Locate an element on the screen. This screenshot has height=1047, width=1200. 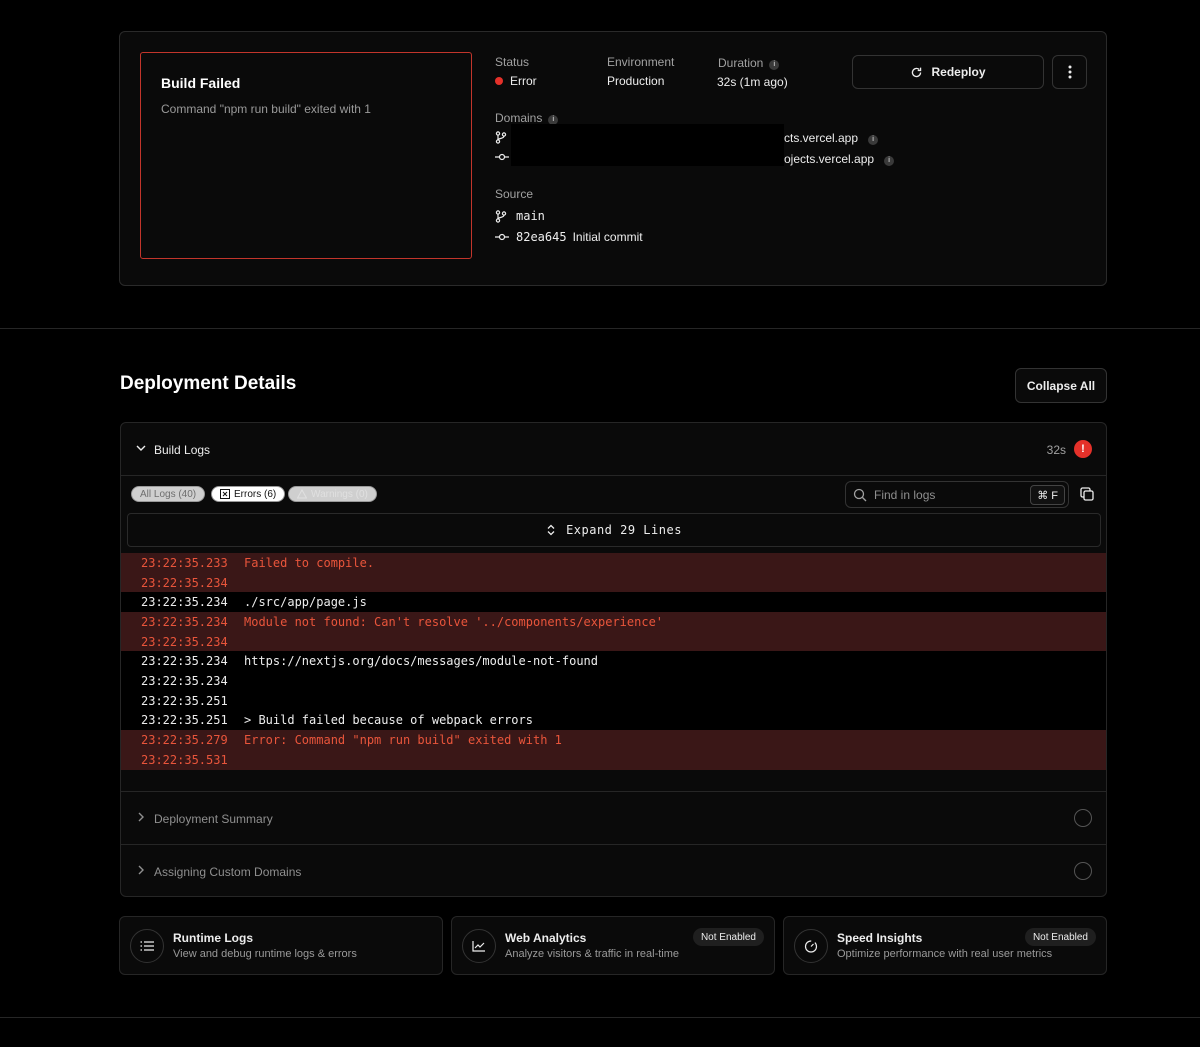
analytics-chart-icon is located at coordinates (479, 946).